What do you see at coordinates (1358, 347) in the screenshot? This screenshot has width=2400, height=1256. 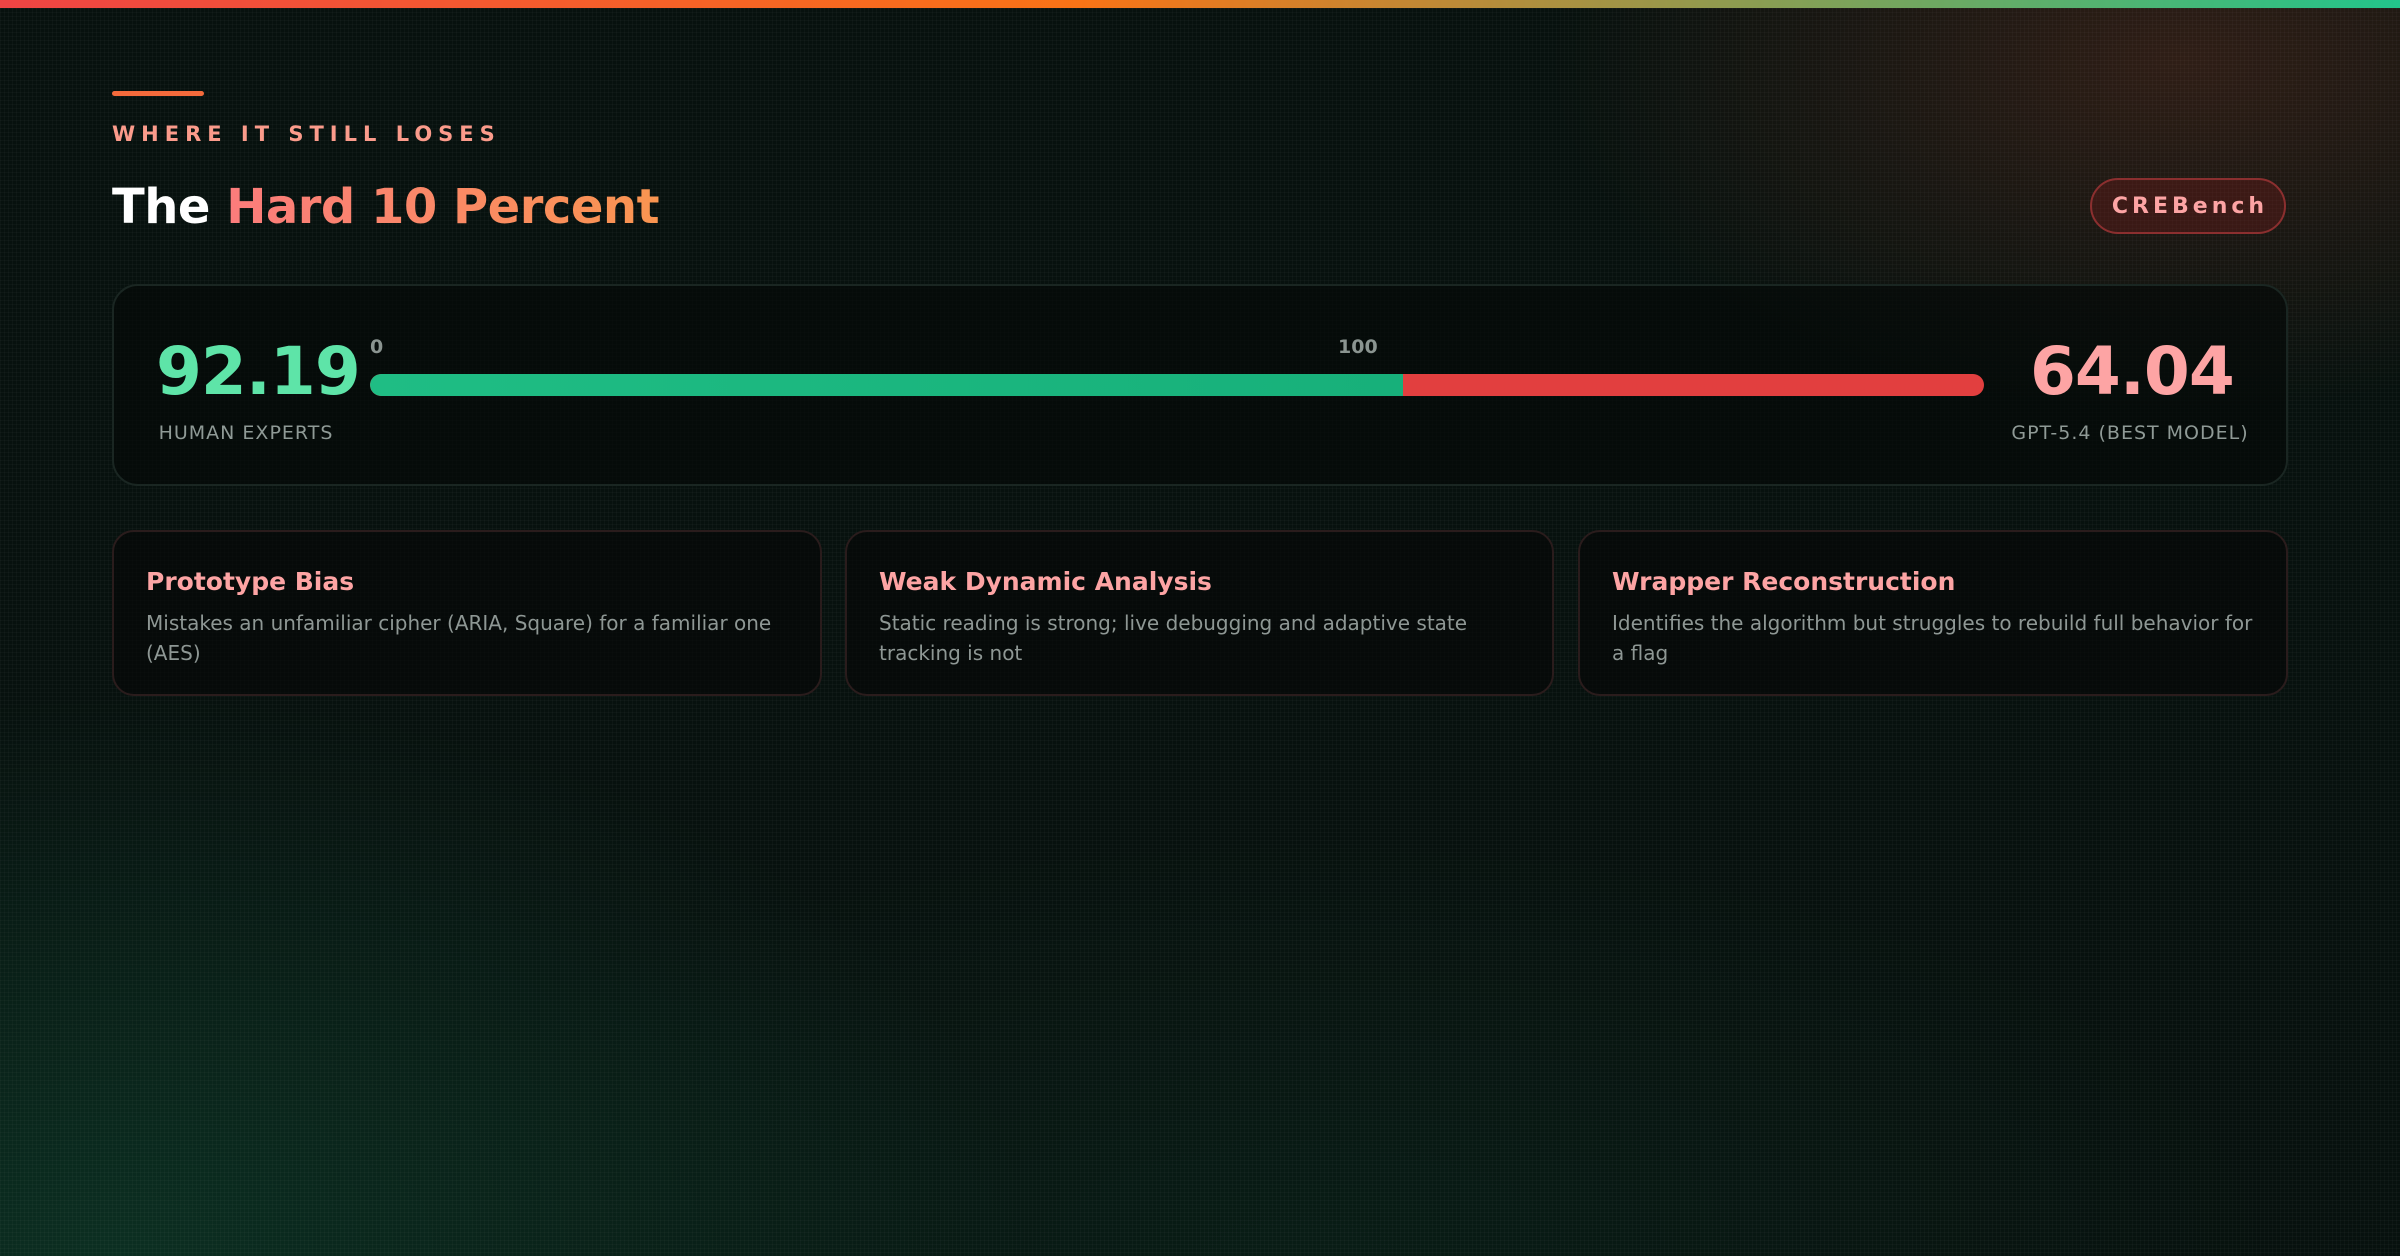 I see `bar-tick-end: 100` at bounding box center [1358, 347].